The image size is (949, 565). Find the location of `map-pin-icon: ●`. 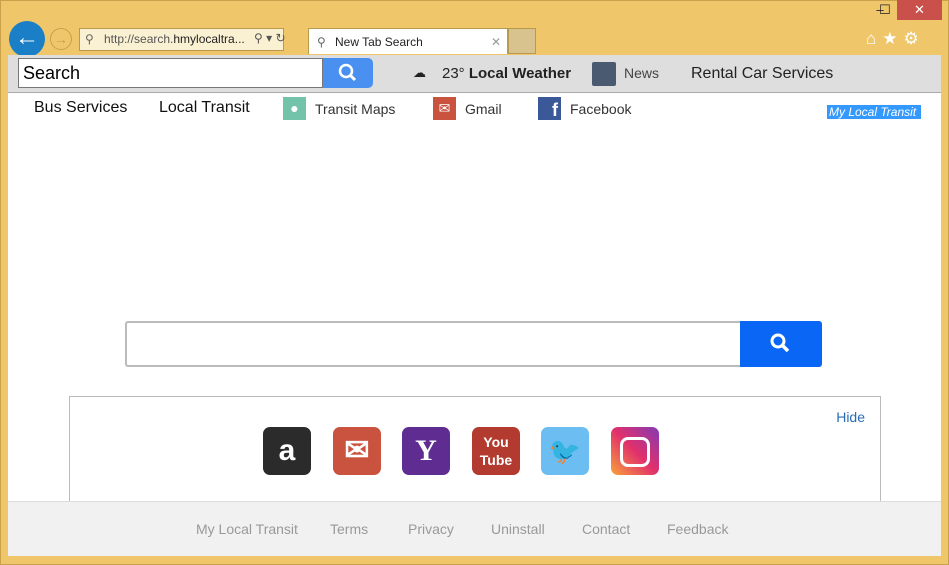

map-pin-icon: ● is located at coordinates (294, 108).